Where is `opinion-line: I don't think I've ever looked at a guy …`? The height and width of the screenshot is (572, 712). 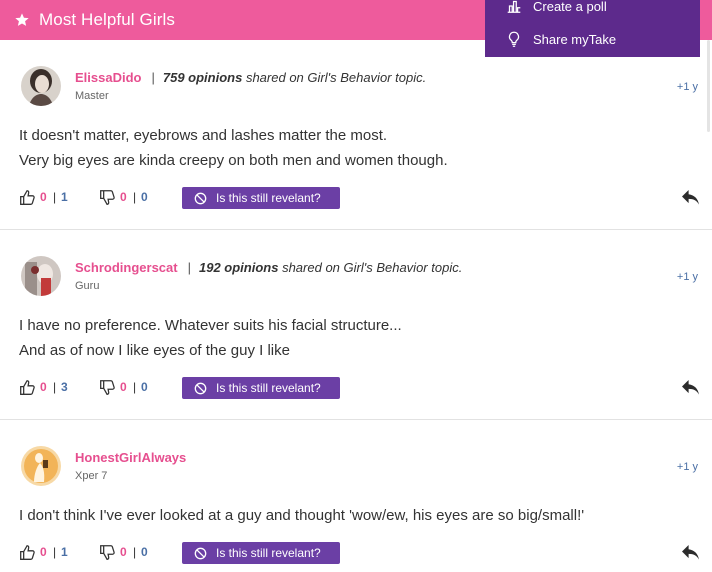
opinion-line: I don't think I've ever looked at a guy … is located at coordinates (302, 515).